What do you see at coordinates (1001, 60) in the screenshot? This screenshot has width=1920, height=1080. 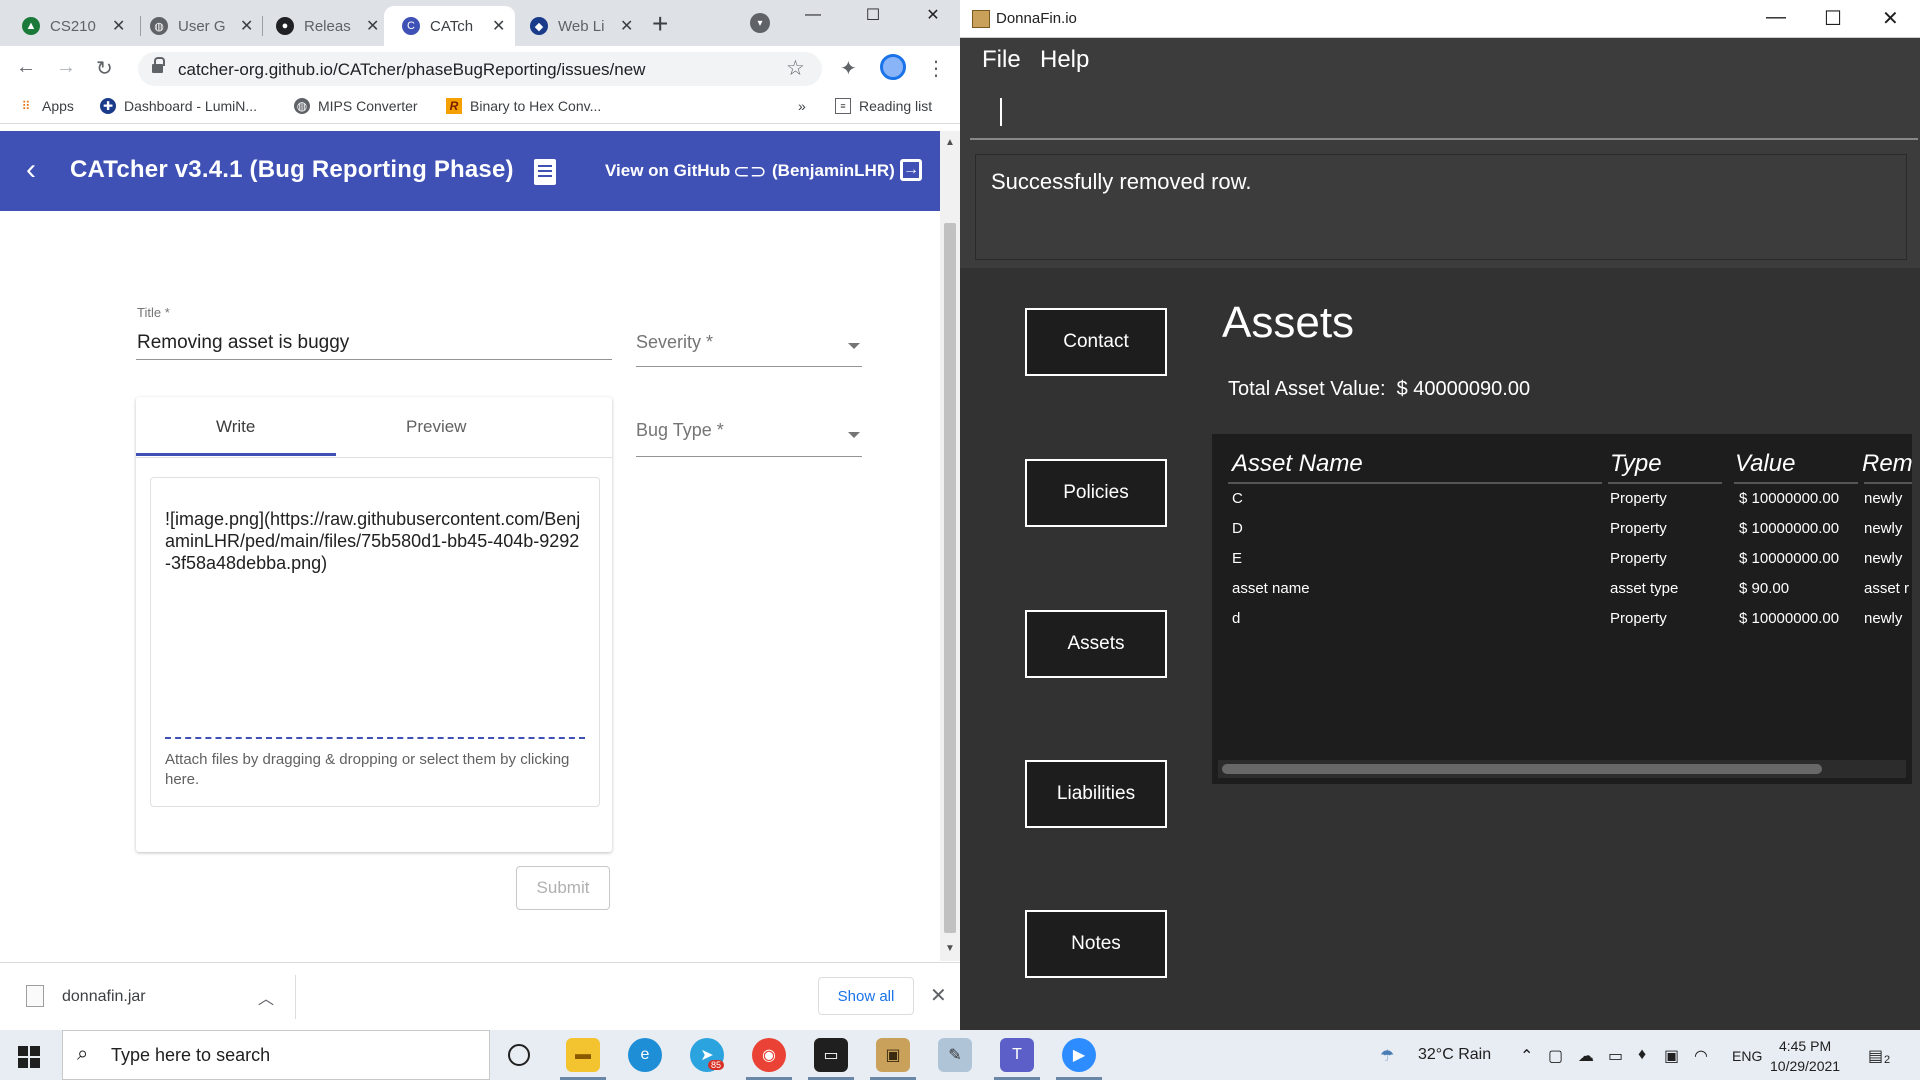 I see `menu-file: File` at bounding box center [1001, 60].